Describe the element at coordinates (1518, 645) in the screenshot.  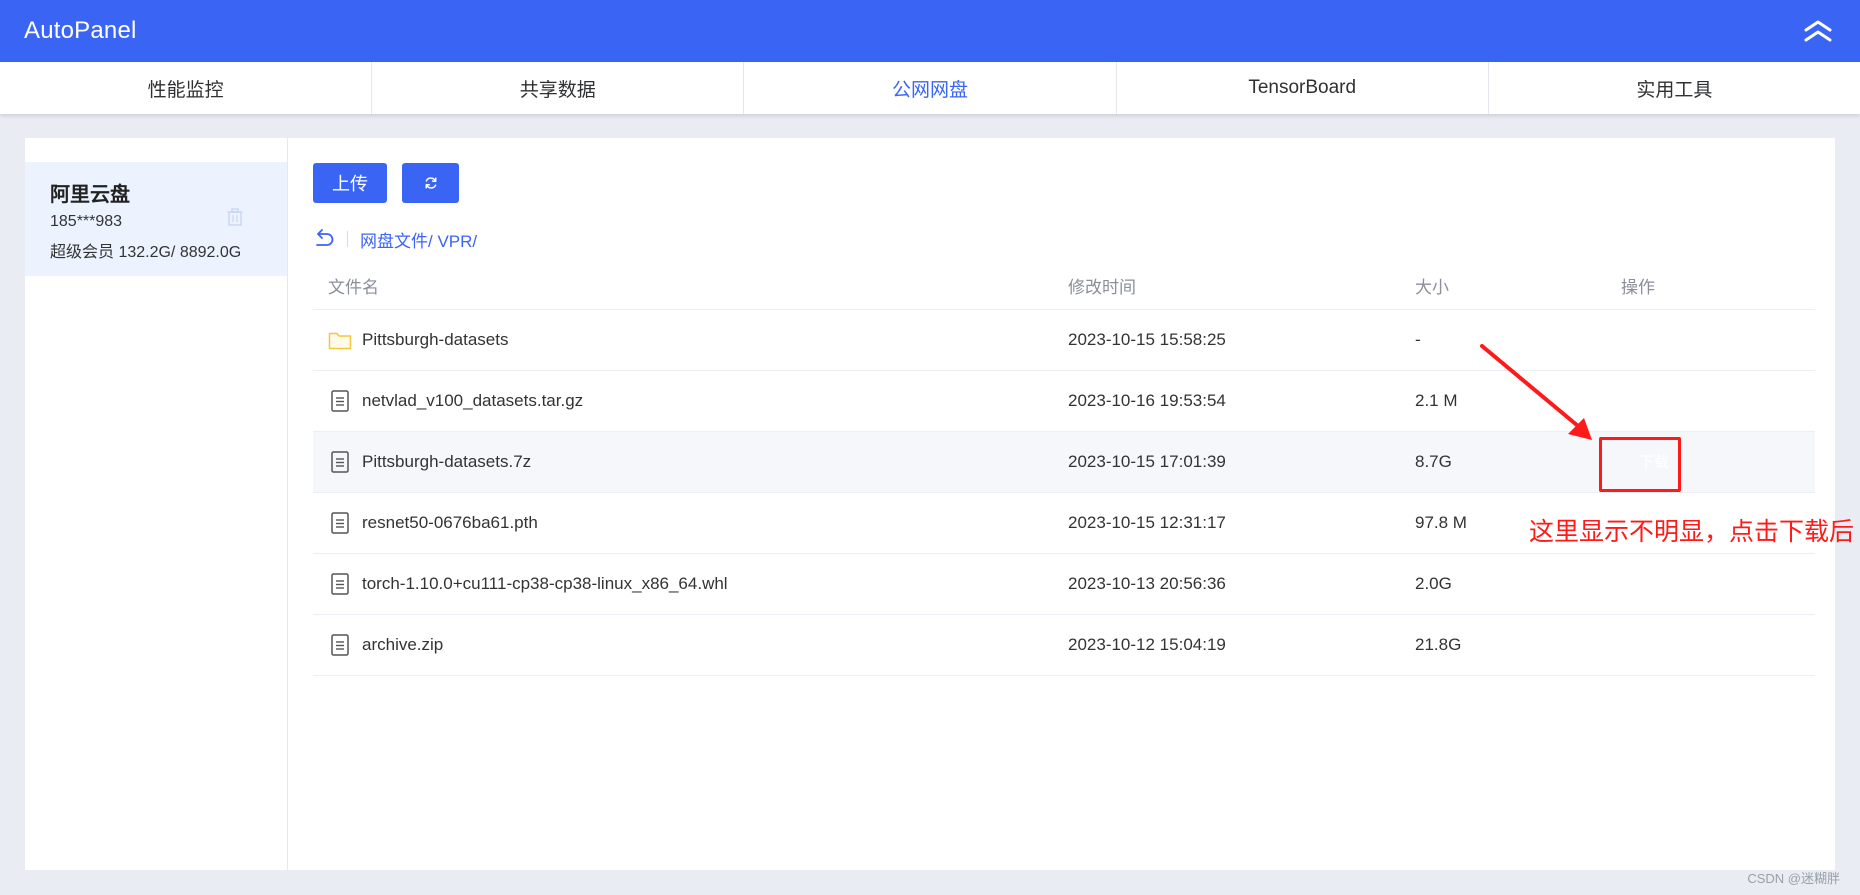
I see `file-size: 21.8G` at that location.